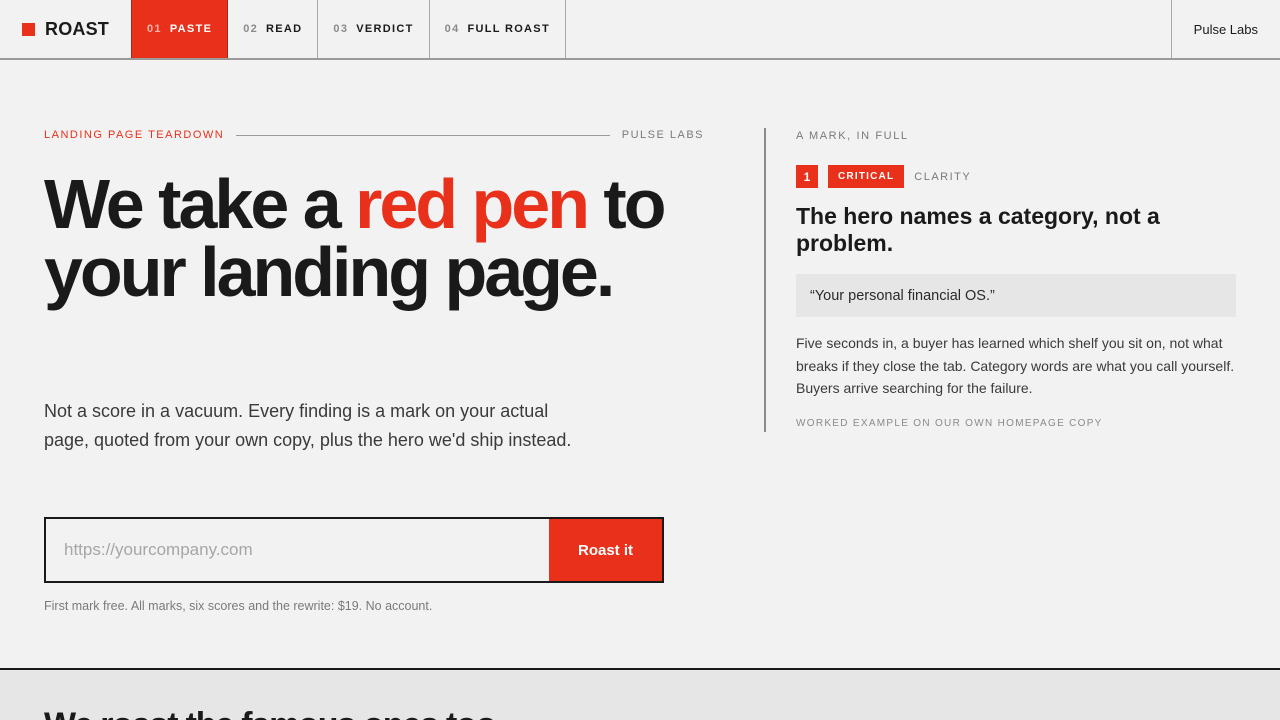 The width and height of the screenshot is (1280, 720). Describe the element at coordinates (452, 29) in the screenshot. I see `step-number: 04` at that location.